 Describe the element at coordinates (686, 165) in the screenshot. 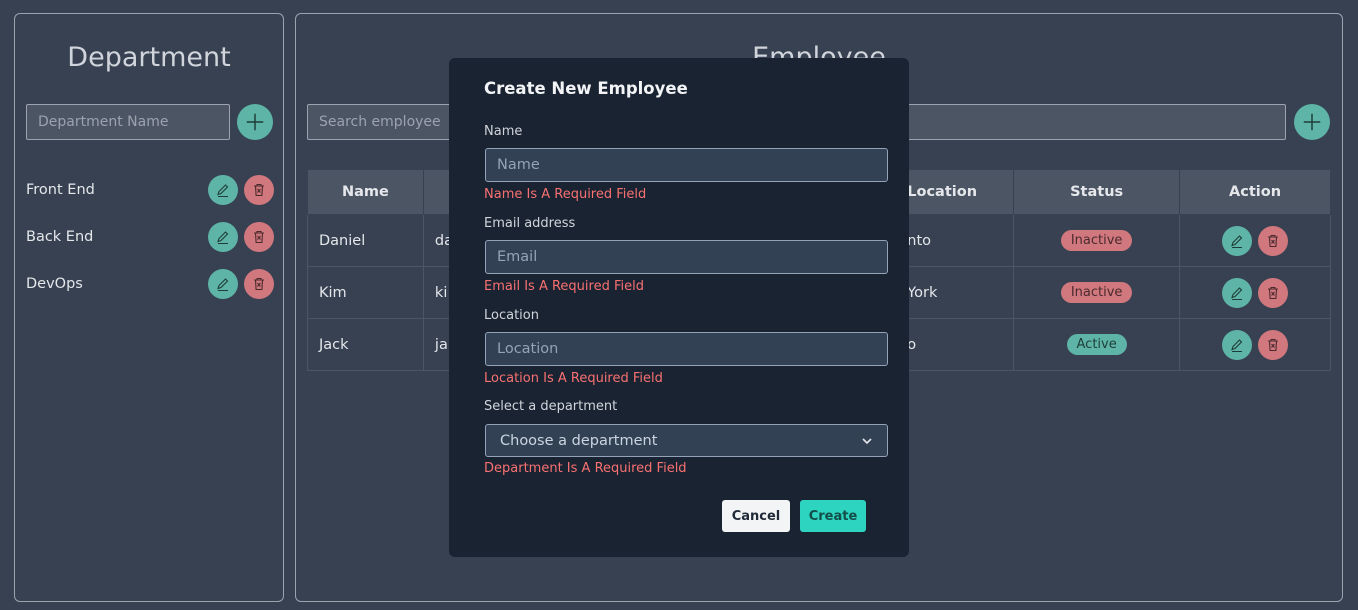

I see `name-input` at that location.